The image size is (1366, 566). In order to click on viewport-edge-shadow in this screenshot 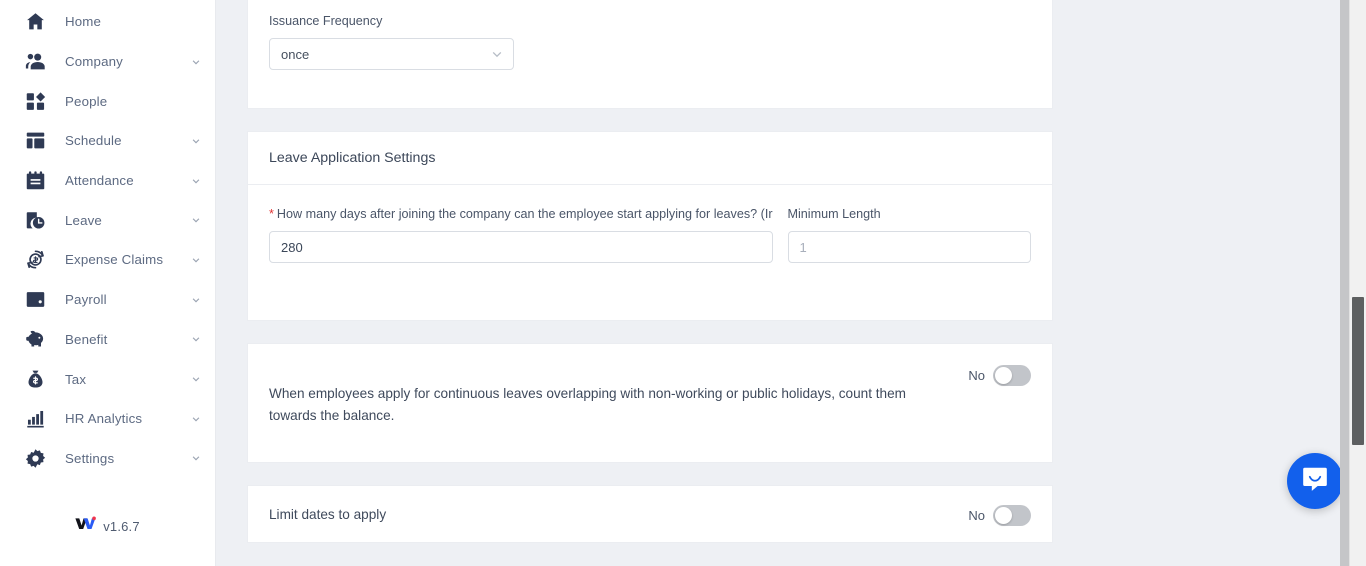, I will do `click(1344, 283)`.